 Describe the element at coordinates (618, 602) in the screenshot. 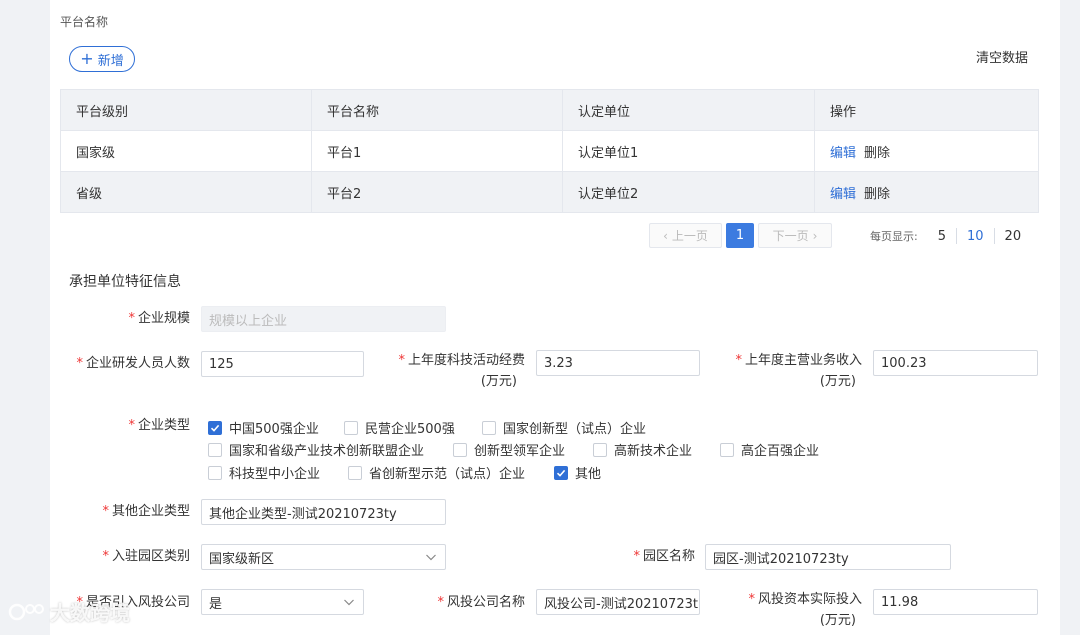

I see `vc-name-input: 风投公司-测试20210723t` at that location.